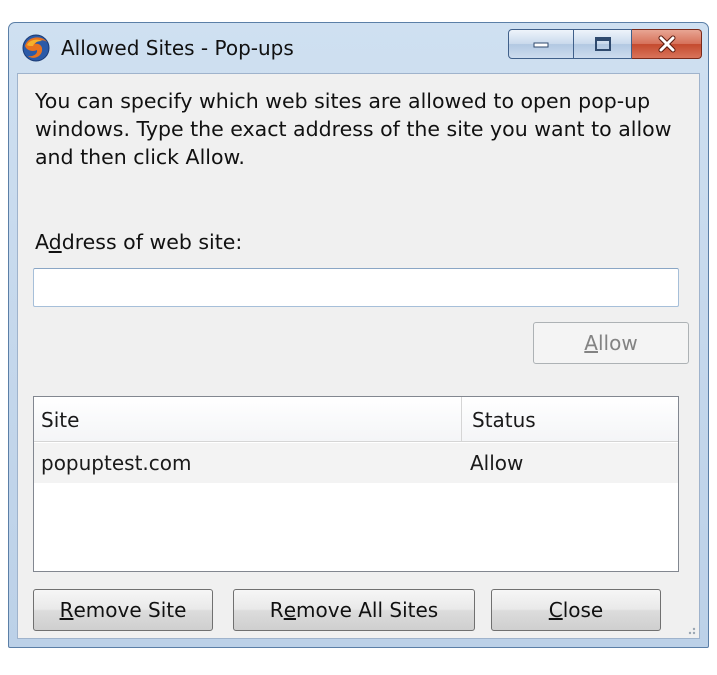 The height and width of the screenshot is (675, 717). What do you see at coordinates (139, 242) in the screenshot?
I see `address-label: Address of web site:` at bounding box center [139, 242].